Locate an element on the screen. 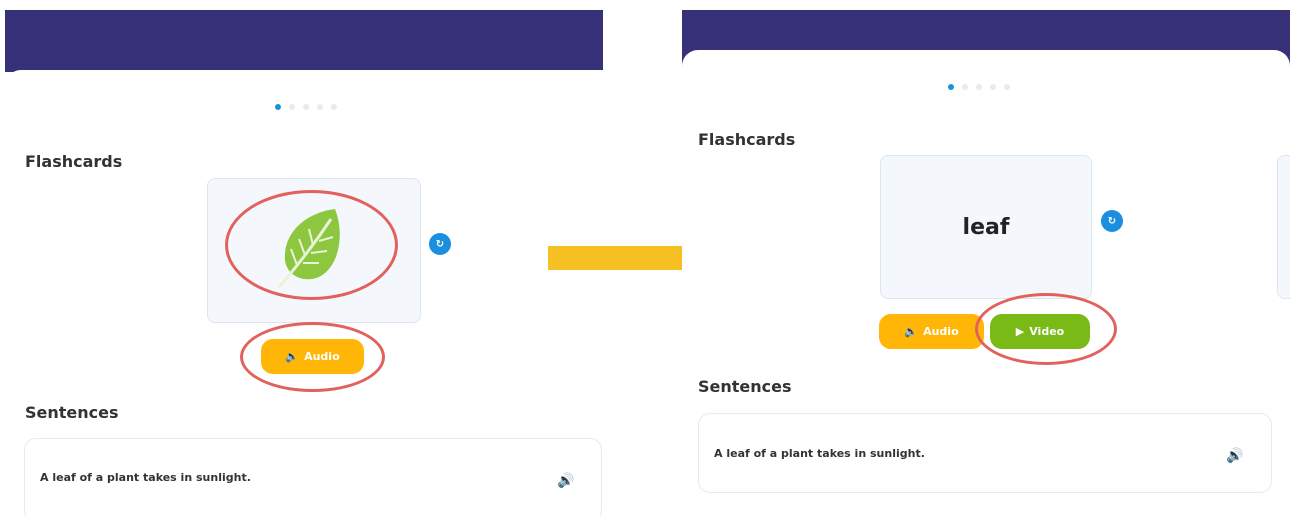 This screenshot has height=516, width=1290. flashcard-image-side is located at coordinates (314, 250).